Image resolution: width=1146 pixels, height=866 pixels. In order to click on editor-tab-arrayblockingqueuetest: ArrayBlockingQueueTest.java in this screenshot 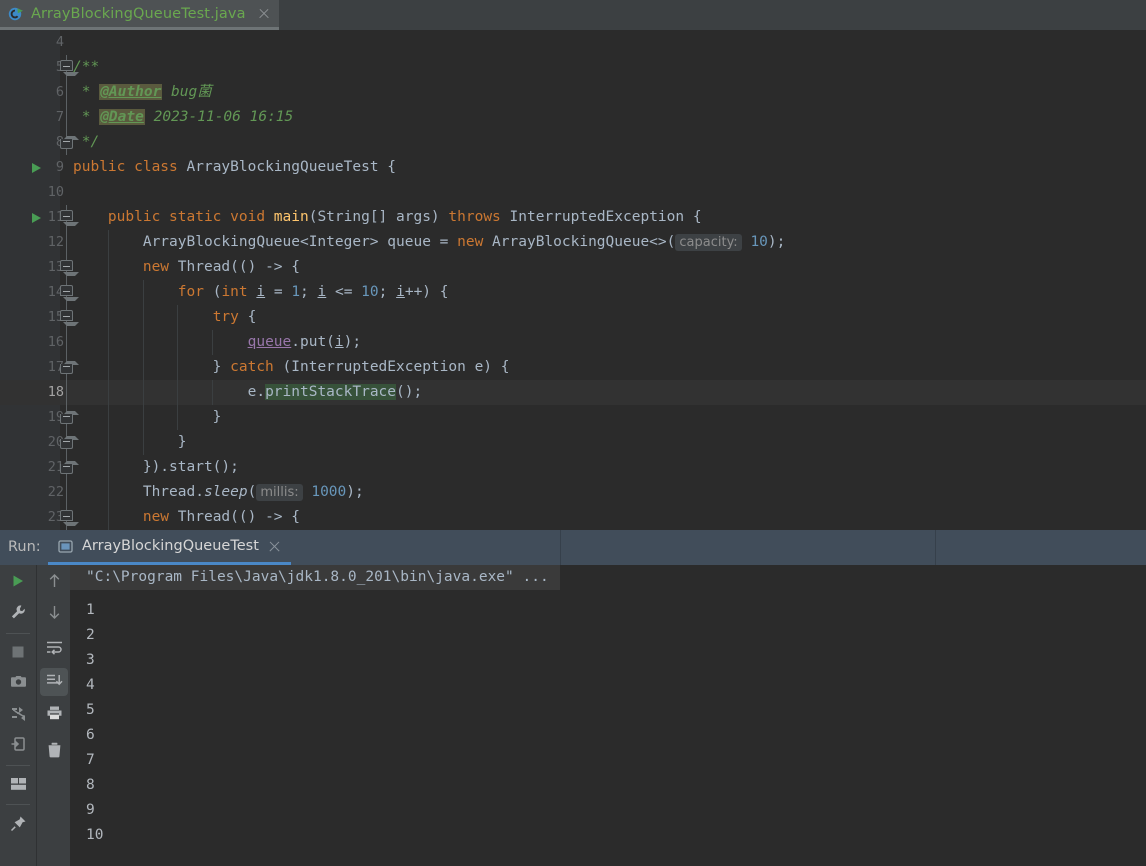, I will do `click(139, 15)`.